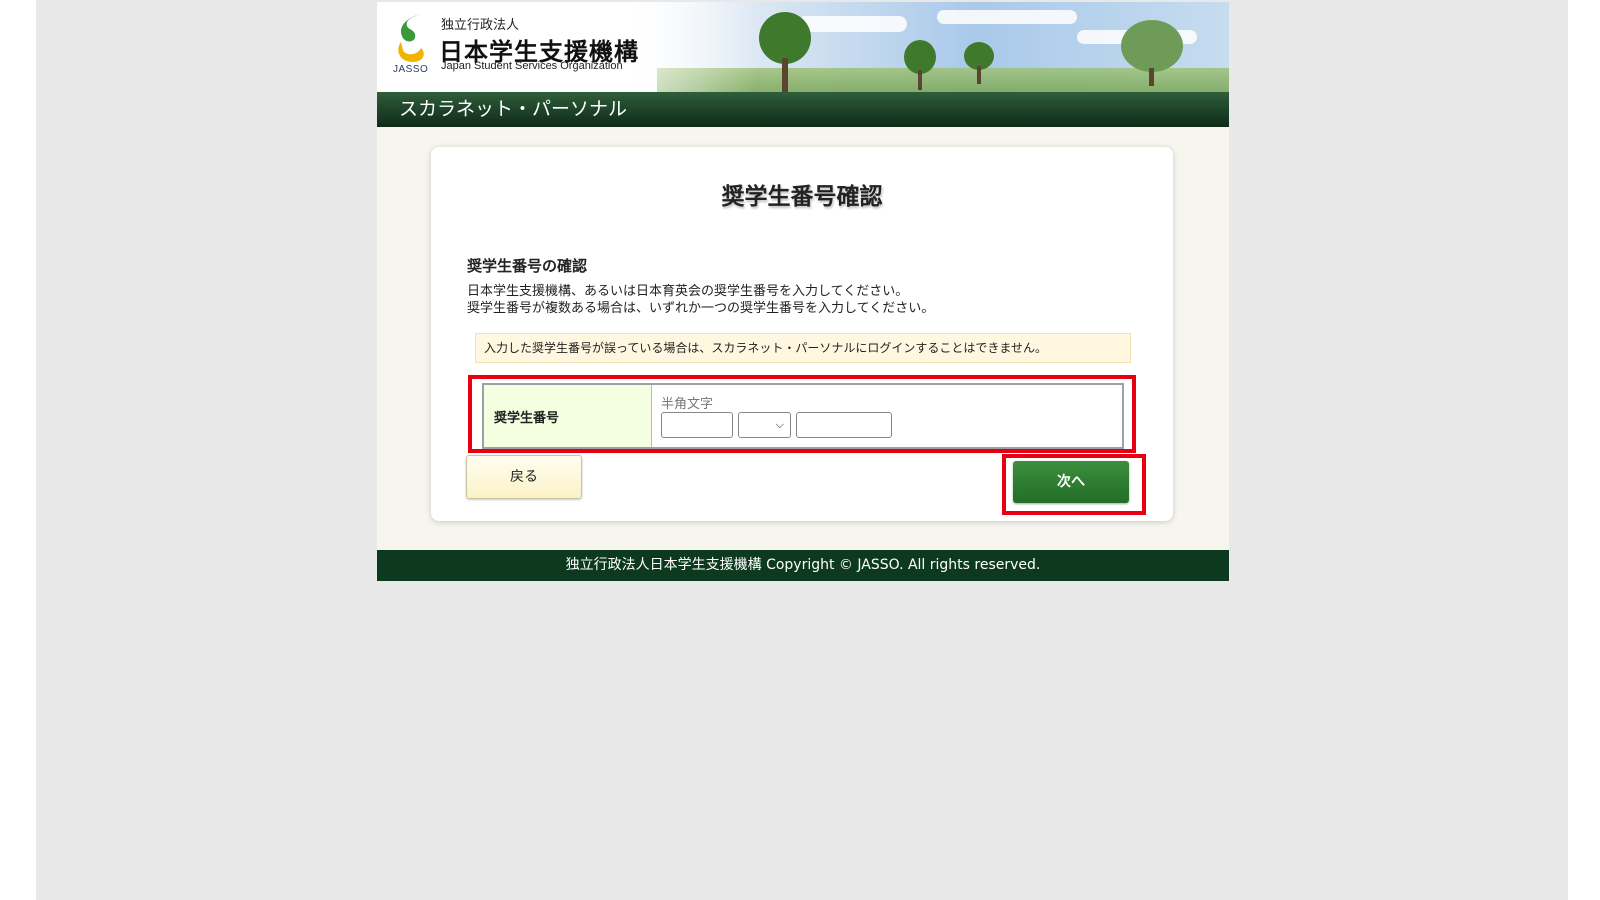 Image resolution: width=1600 pixels, height=900 pixels. Describe the element at coordinates (802, 414) in the screenshot. I see `form-highlight-box` at that location.